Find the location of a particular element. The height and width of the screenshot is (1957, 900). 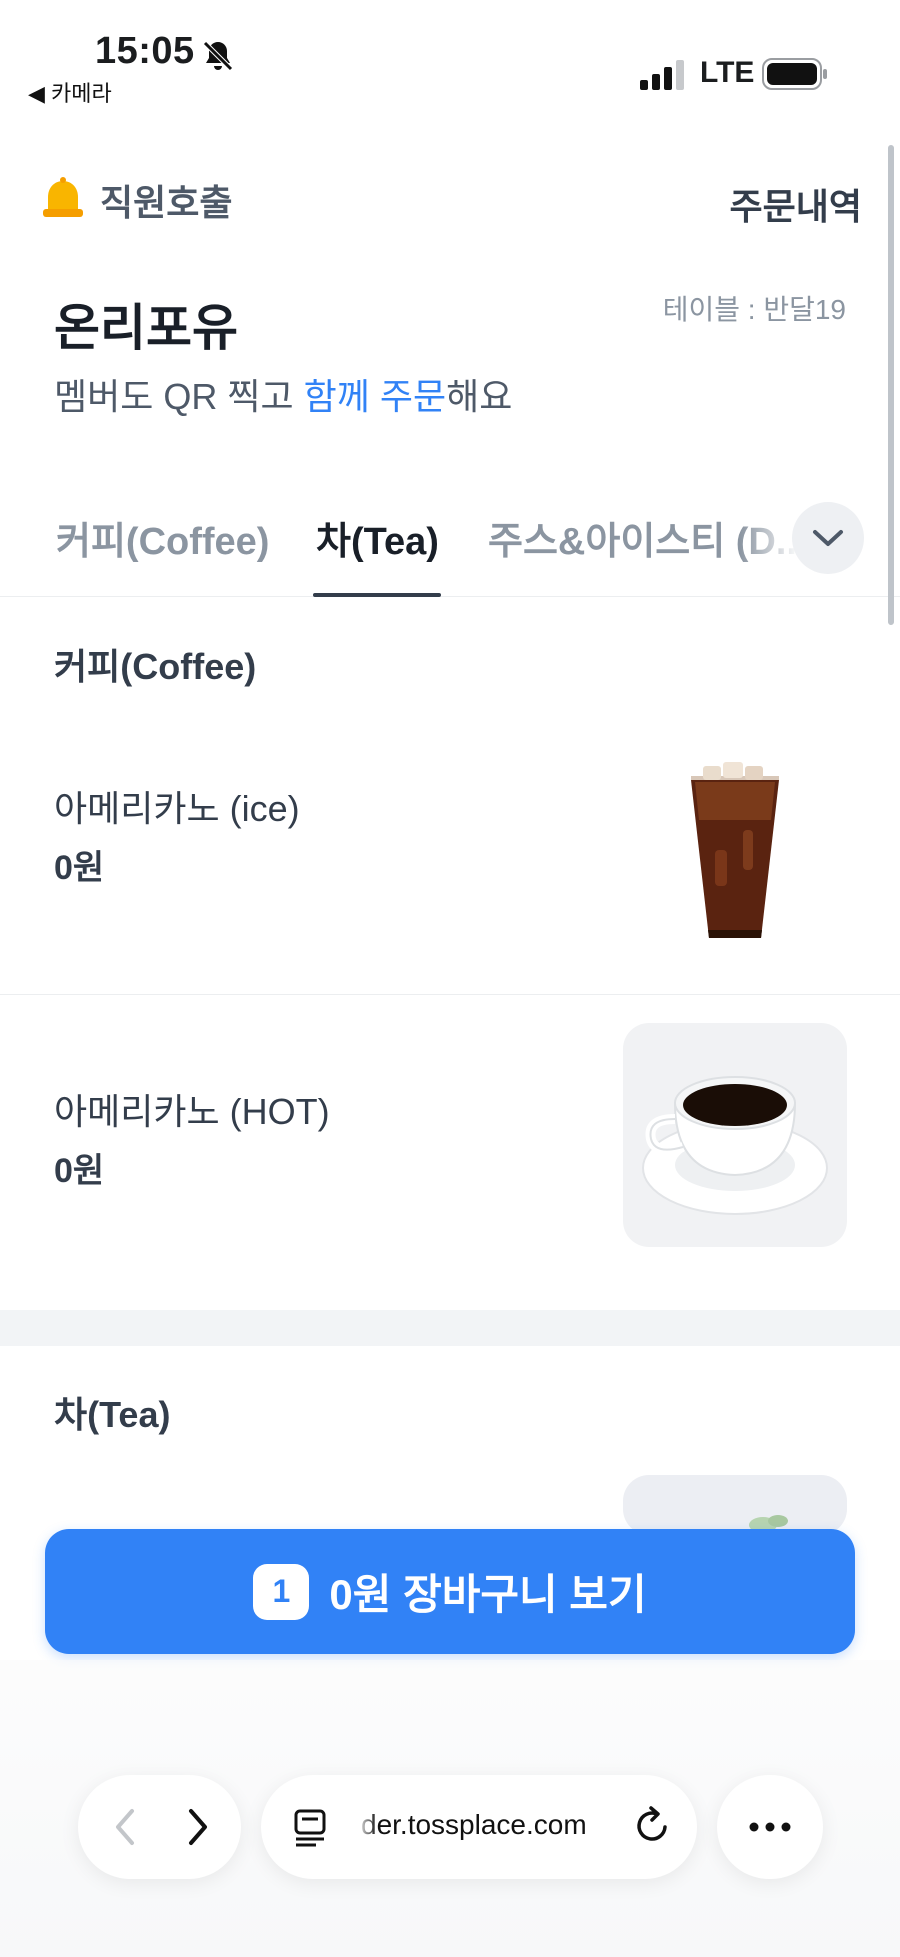

tab-coffee: 커피(Coffee) is located at coordinates (162, 537).